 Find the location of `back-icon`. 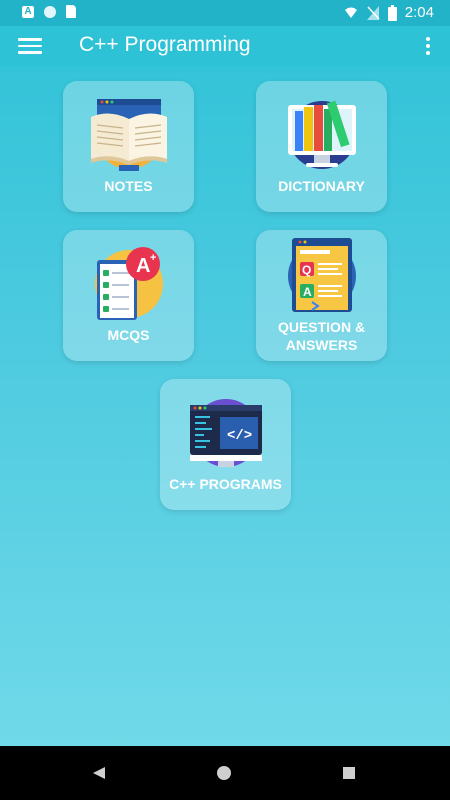

back-icon is located at coordinates (99, 773).